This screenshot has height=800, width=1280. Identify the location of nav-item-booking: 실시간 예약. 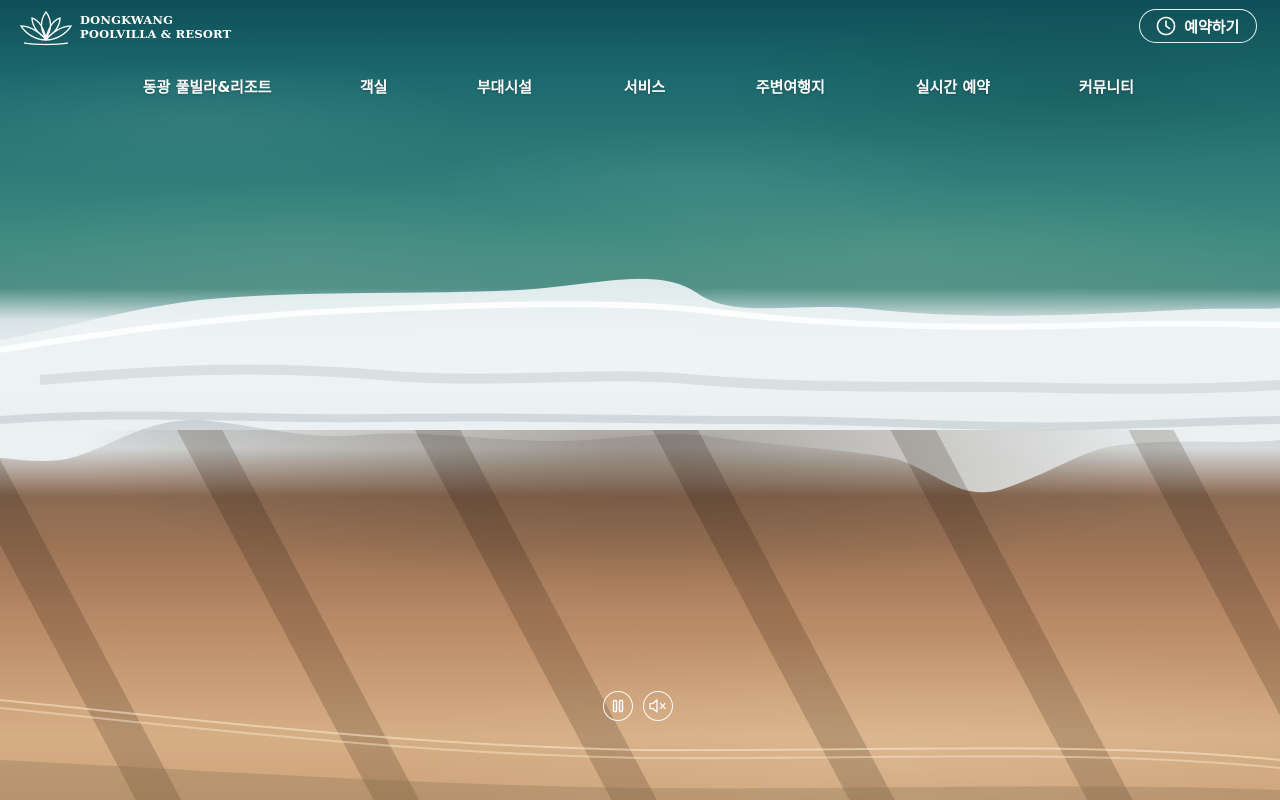
(953, 86).